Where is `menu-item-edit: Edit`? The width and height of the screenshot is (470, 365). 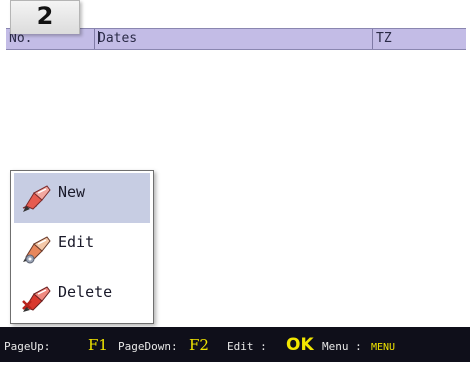 menu-item-edit: Edit is located at coordinates (82, 248).